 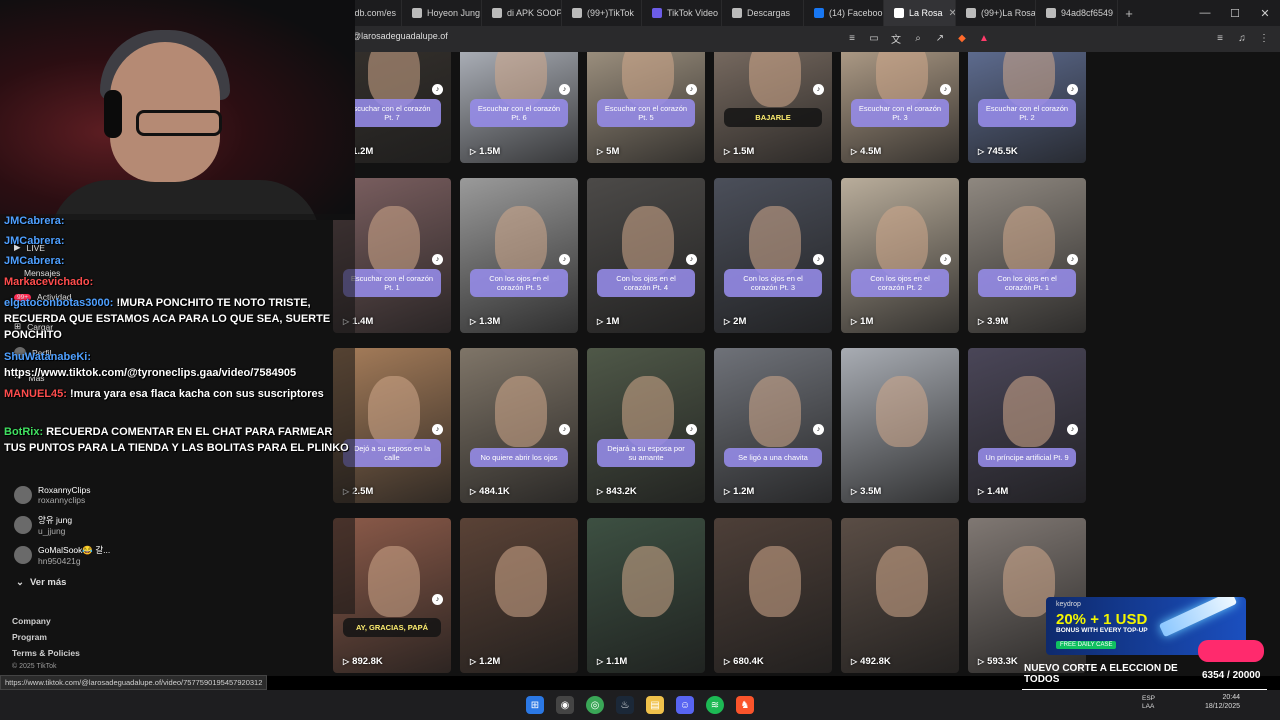 What do you see at coordinates (773, 255) in the screenshot?
I see `video-card: Con los ojos en el corazón Pt. 3 ♪ ▷ 2M` at bounding box center [773, 255].